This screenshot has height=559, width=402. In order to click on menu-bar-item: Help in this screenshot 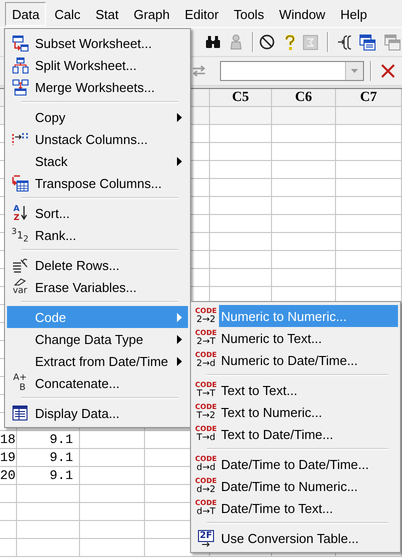, I will do `click(353, 14)`.